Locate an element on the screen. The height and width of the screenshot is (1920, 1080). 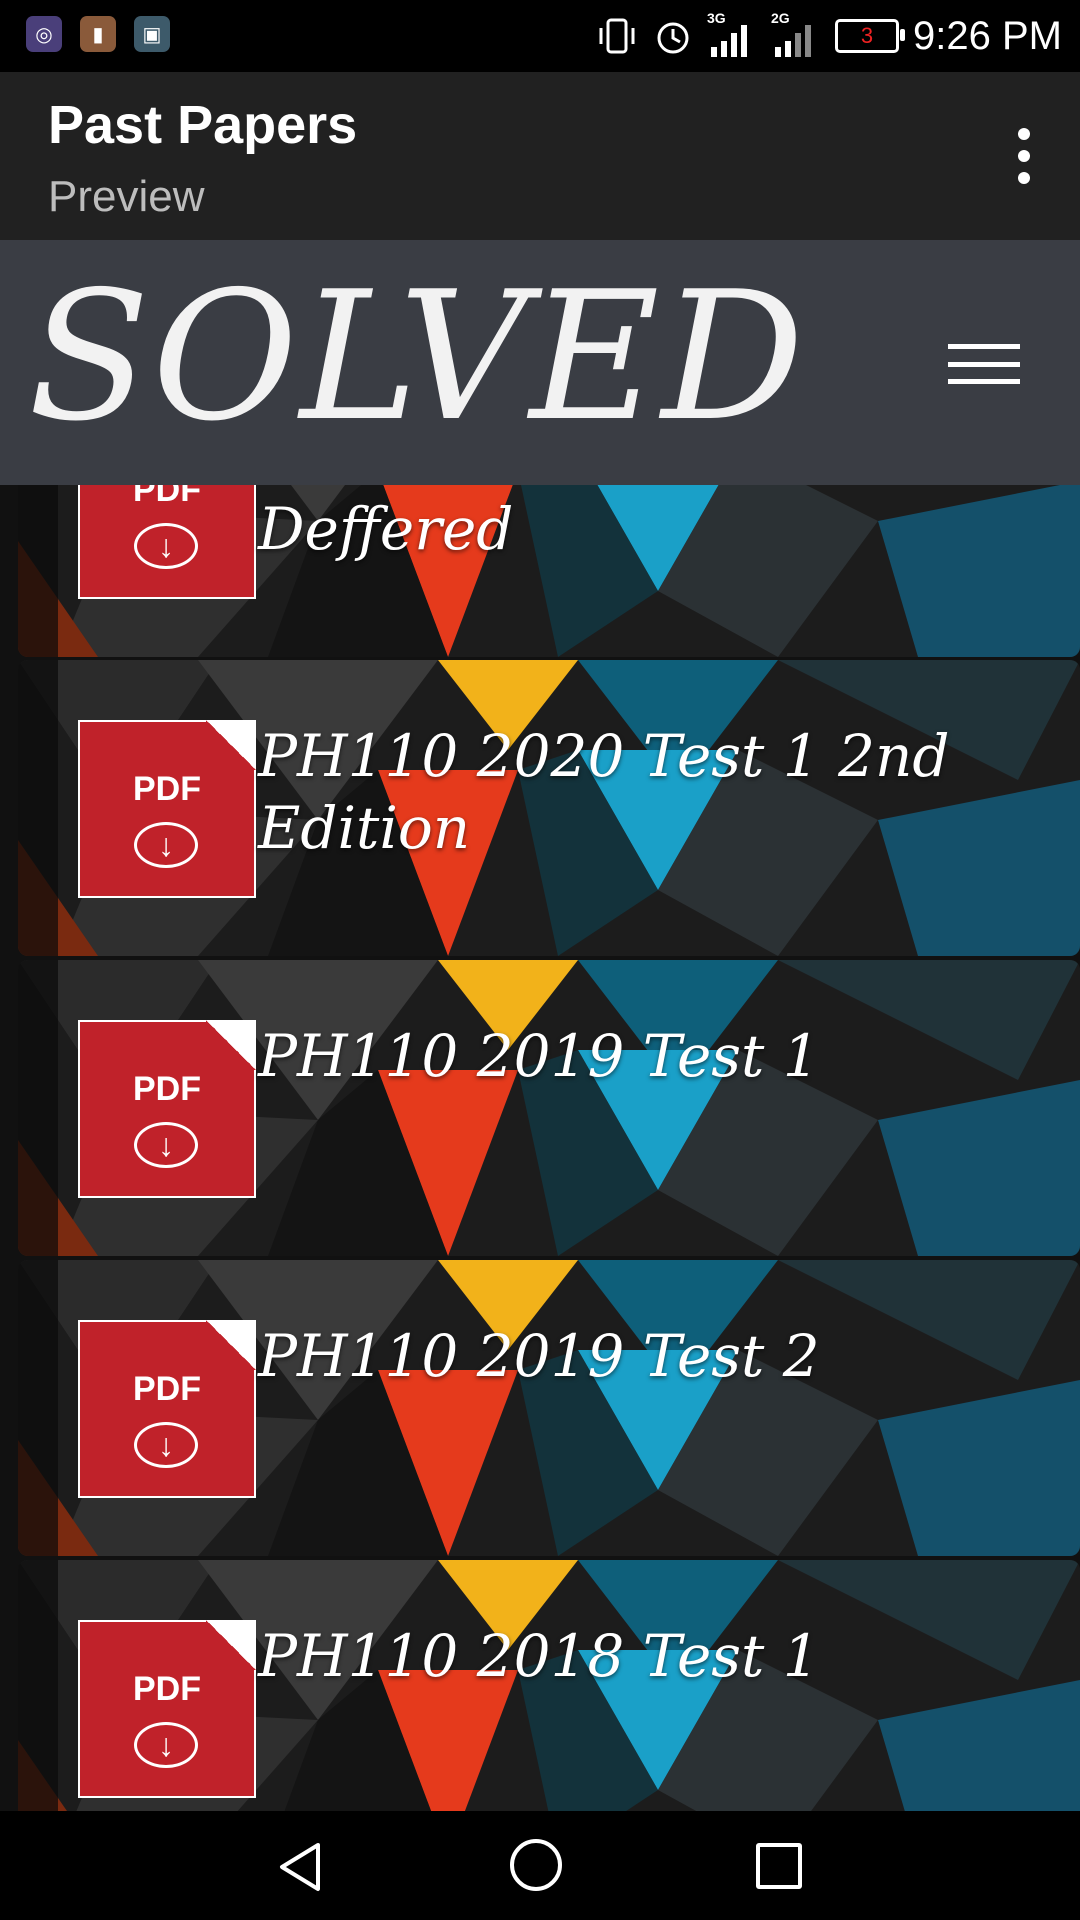
vibrate-icon is located at coordinates (617, 36).